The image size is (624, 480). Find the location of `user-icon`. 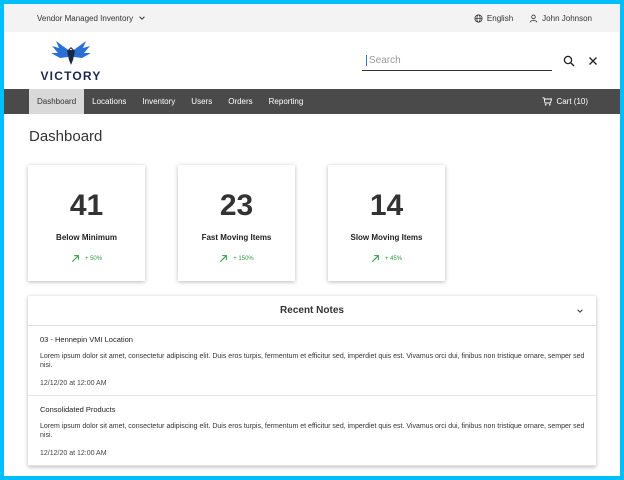

user-icon is located at coordinates (533, 18).